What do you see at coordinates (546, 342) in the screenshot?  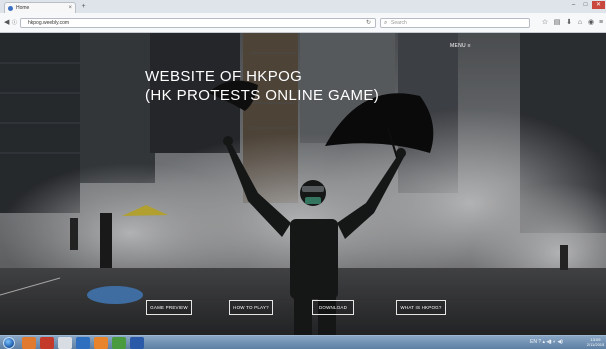 I see `system-tray: EN ? ▴ ◂▮ ◐ ◀)` at bounding box center [546, 342].